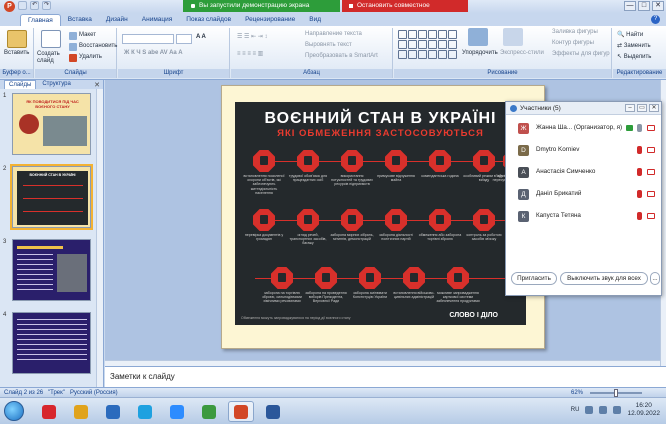  I want to click on align-icons: ≡ ≡ ≡ ≡ ▥, so click(250, 53).